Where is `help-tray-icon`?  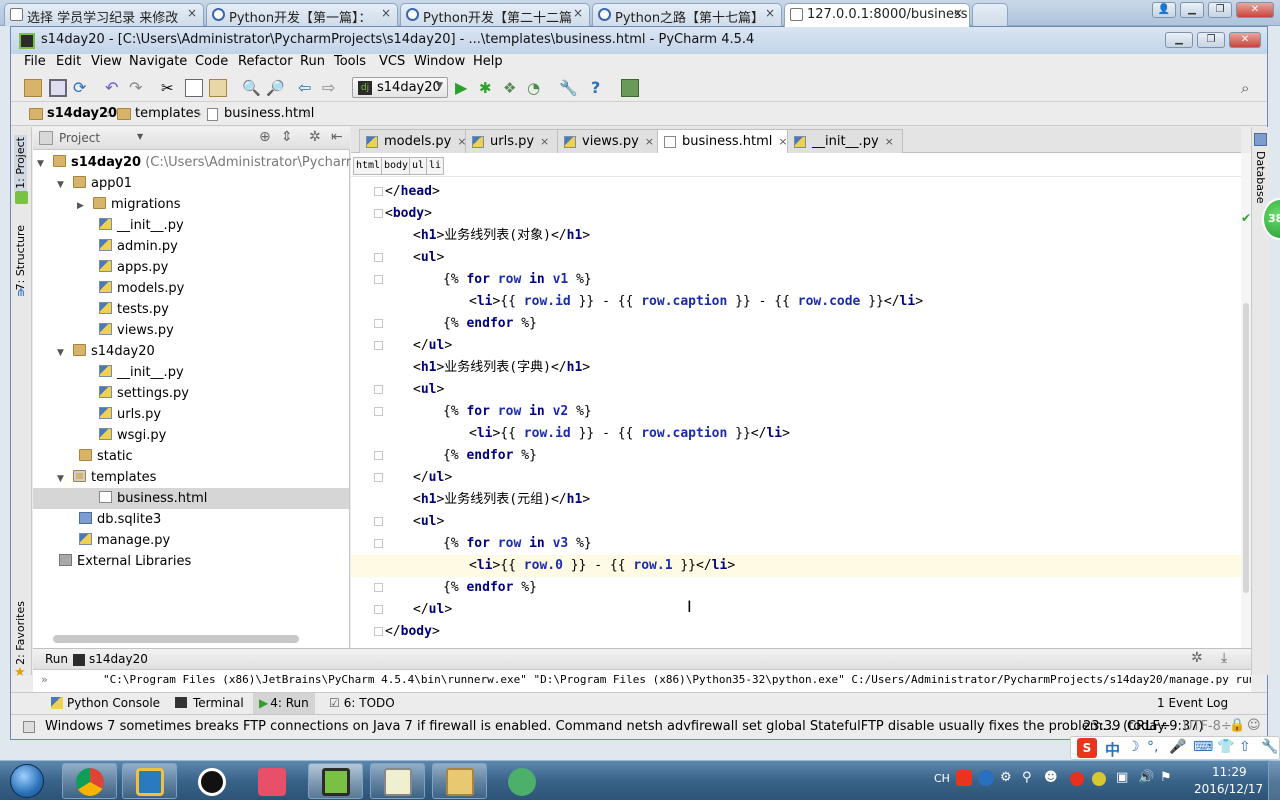 help-tray-icon is located at coordinates (986, 778).